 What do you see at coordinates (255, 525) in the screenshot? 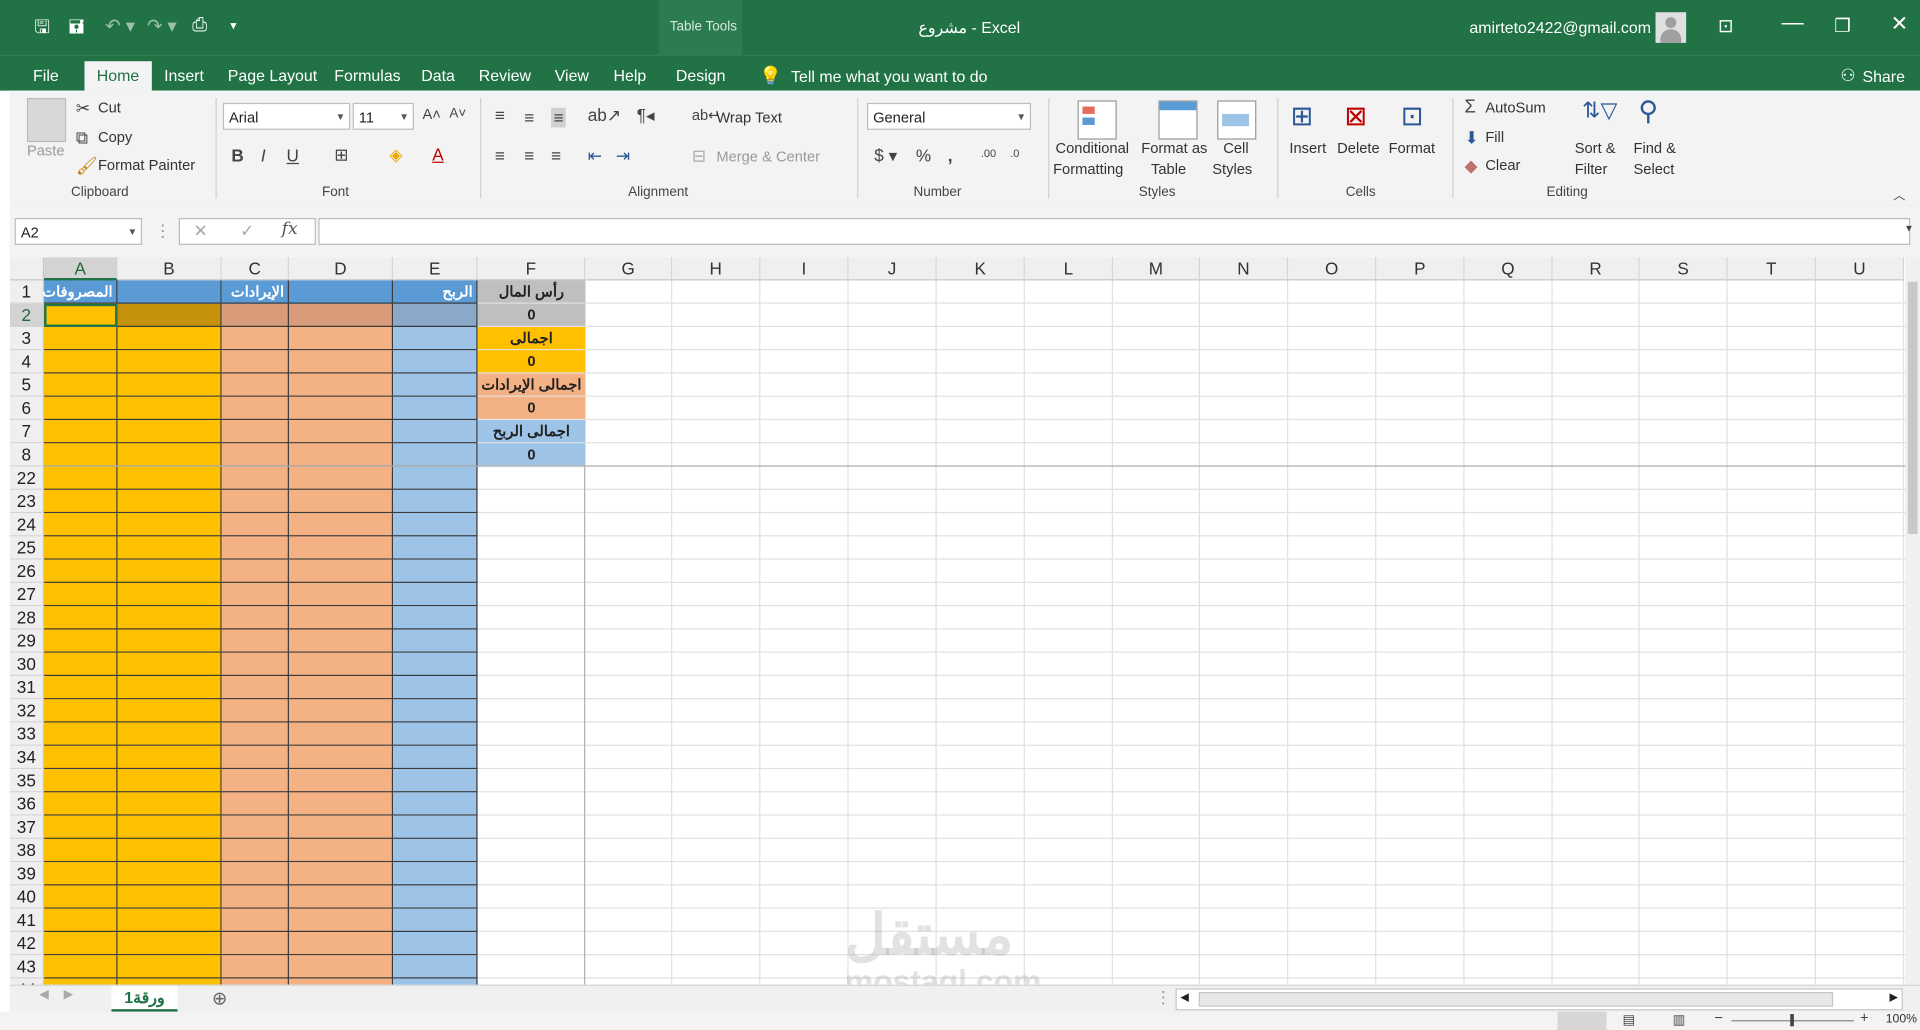
I see `cell-c24` at bounding box center [255, 525].